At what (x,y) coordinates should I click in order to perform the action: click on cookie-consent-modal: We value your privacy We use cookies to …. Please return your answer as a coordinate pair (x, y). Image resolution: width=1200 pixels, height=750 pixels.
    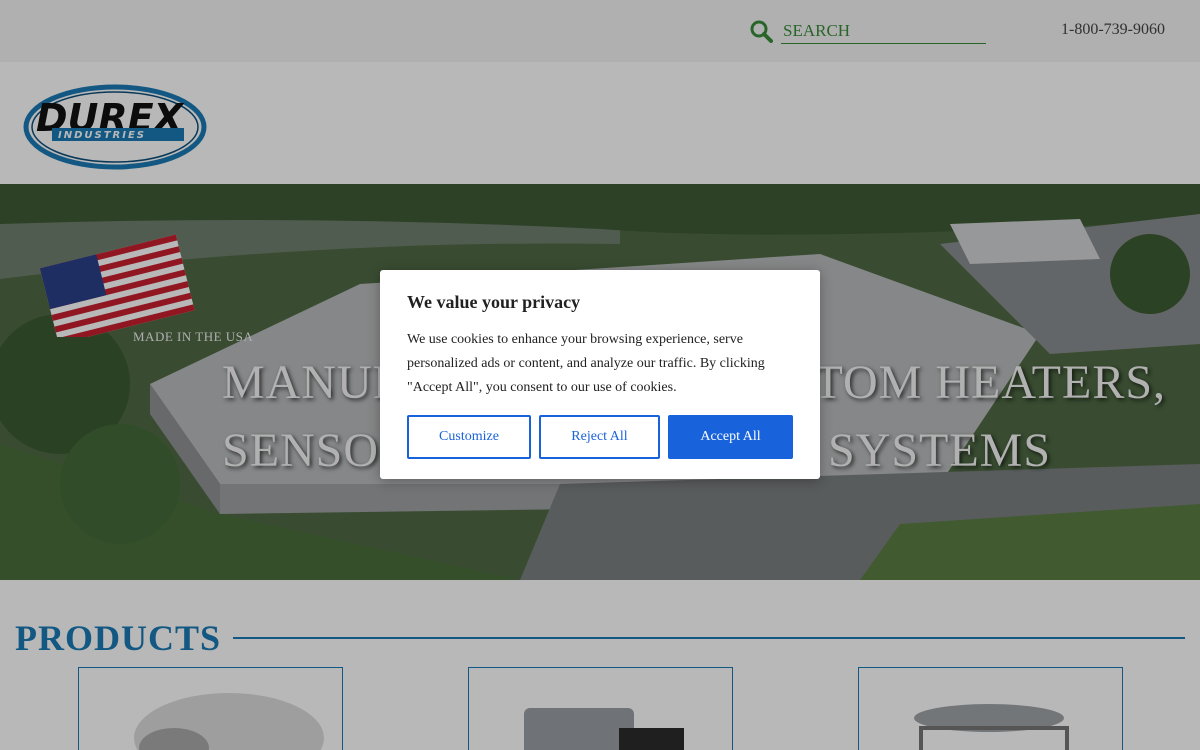
    Looking at the image, I should click on (600, 374).